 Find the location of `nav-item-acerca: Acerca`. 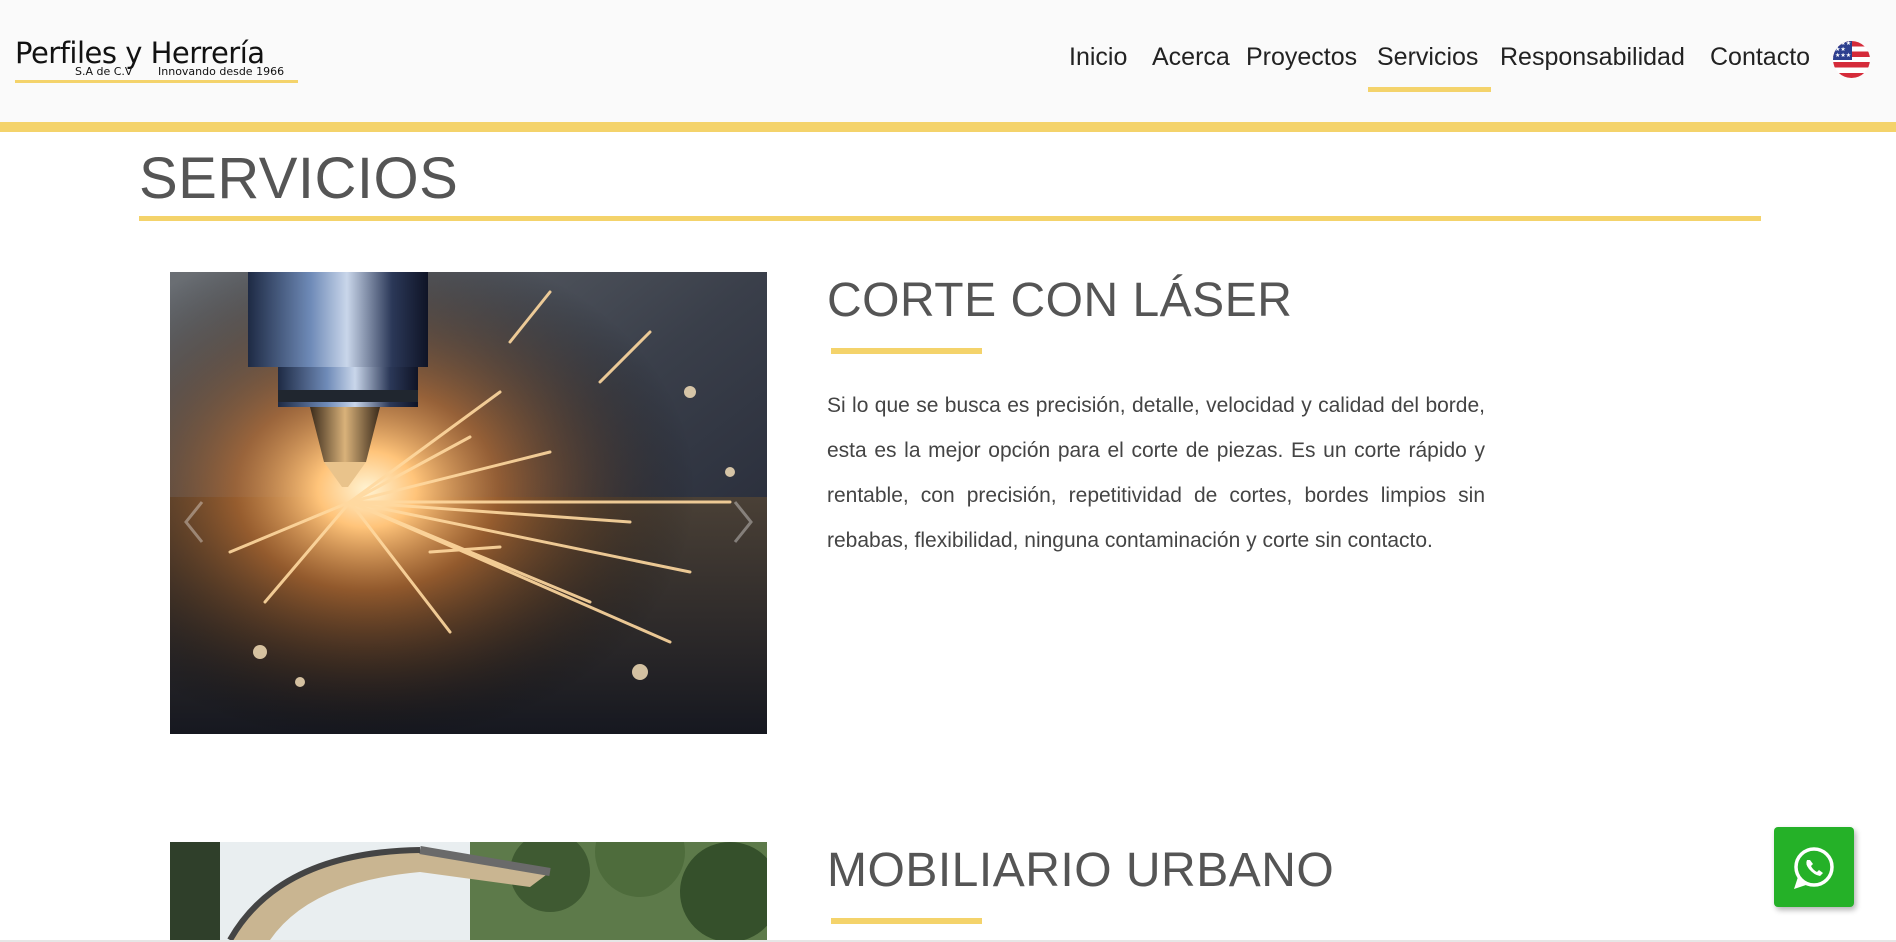

nav-item-acerca: Acerca is located at coordinates (1191, 57).